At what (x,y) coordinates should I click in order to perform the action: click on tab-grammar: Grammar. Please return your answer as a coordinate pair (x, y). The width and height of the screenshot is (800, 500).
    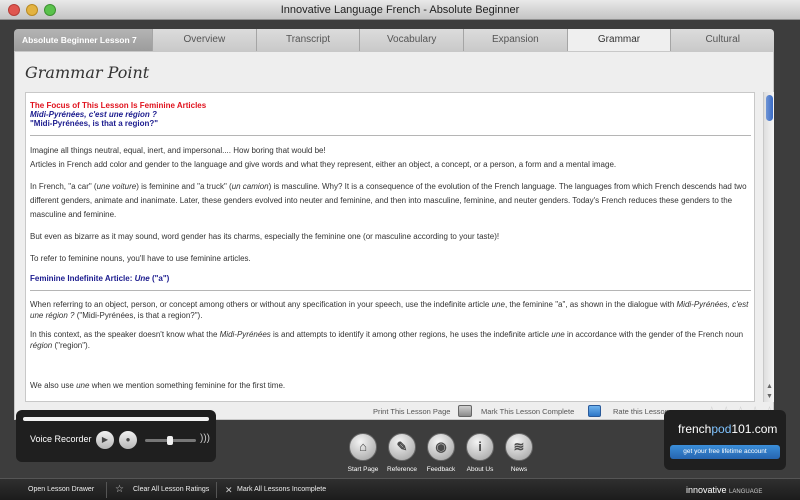
    Looking at the image, I should click on (618, 40).